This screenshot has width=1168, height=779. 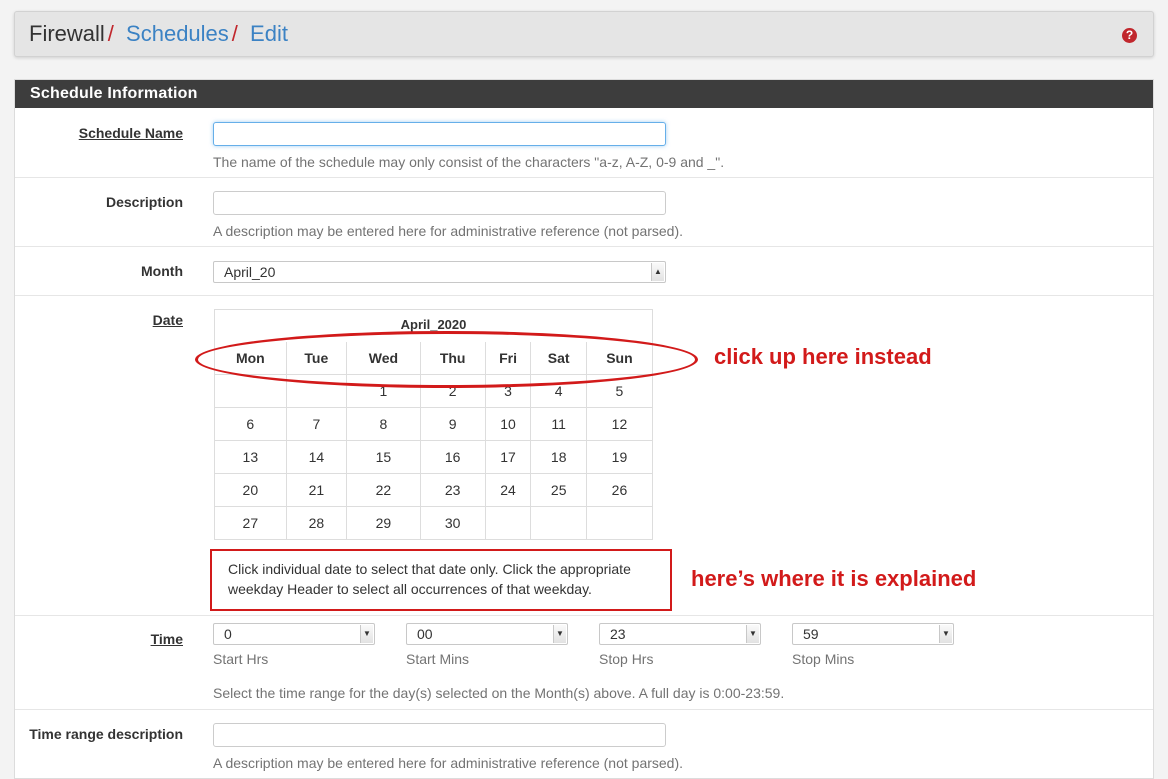 I want to click on stop-hrs-select: 23 ▼, so click(x=680, y=634).